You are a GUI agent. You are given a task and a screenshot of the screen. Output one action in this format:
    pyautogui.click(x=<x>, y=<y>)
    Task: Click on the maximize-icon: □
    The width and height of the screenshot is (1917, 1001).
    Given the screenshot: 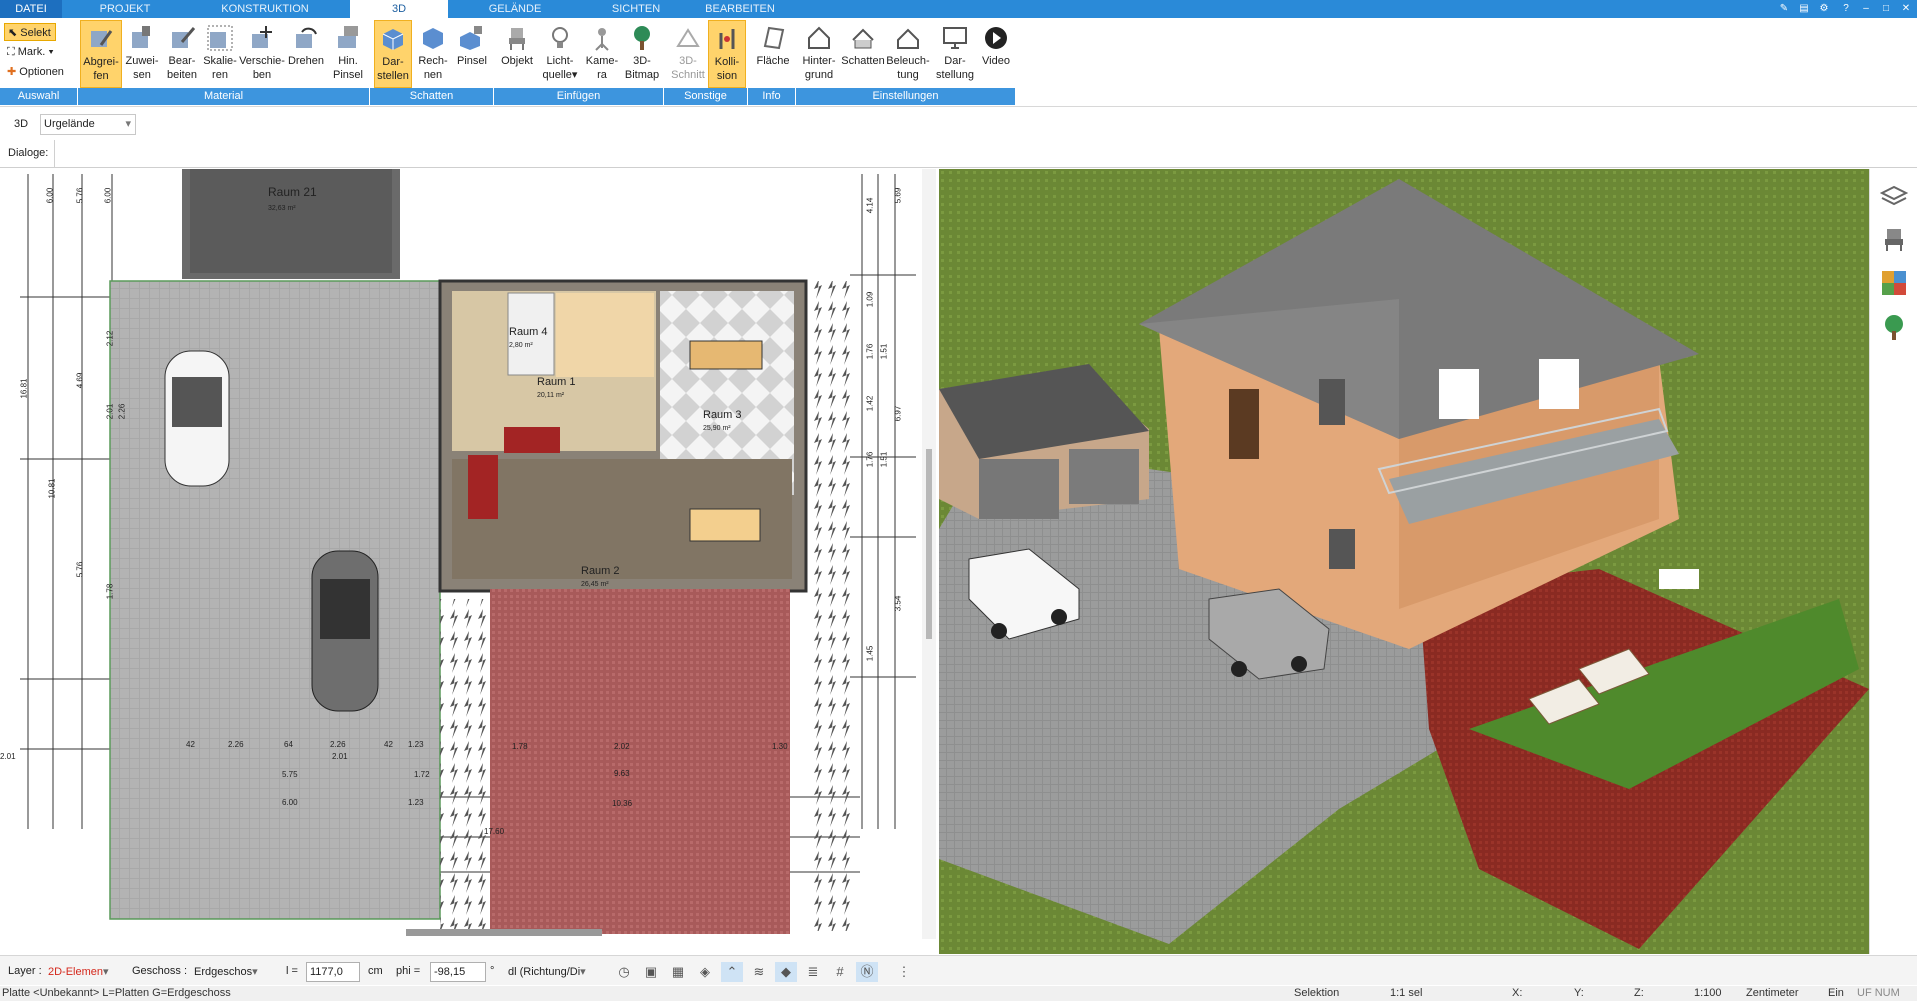 What is the action you would take?
    pyautogui.click(x=1886, y=9)
    